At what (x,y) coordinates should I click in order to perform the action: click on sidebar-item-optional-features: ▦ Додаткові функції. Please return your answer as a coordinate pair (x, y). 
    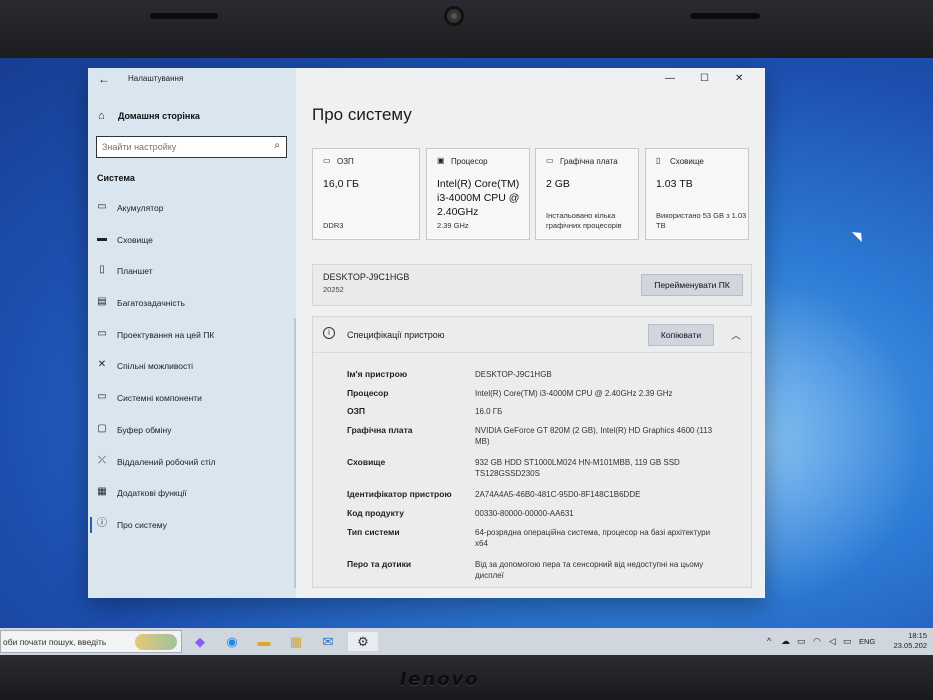
    Looking at the image, I should click on (192, 495).